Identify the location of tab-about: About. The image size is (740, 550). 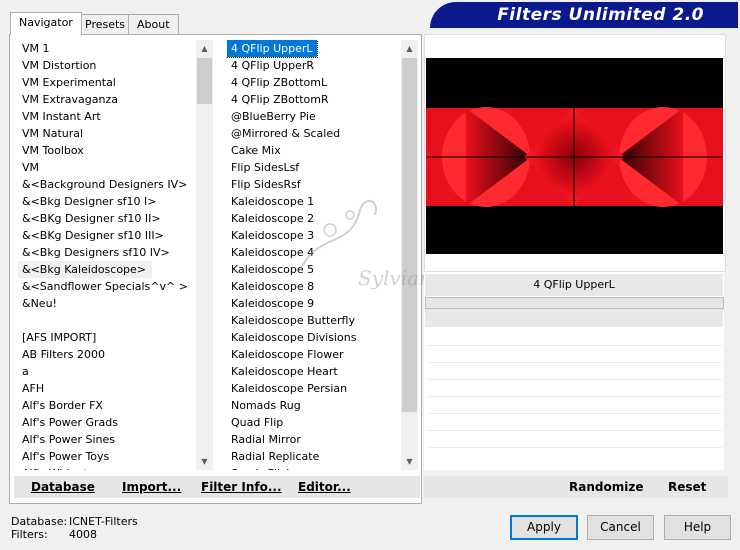
(153, 24).